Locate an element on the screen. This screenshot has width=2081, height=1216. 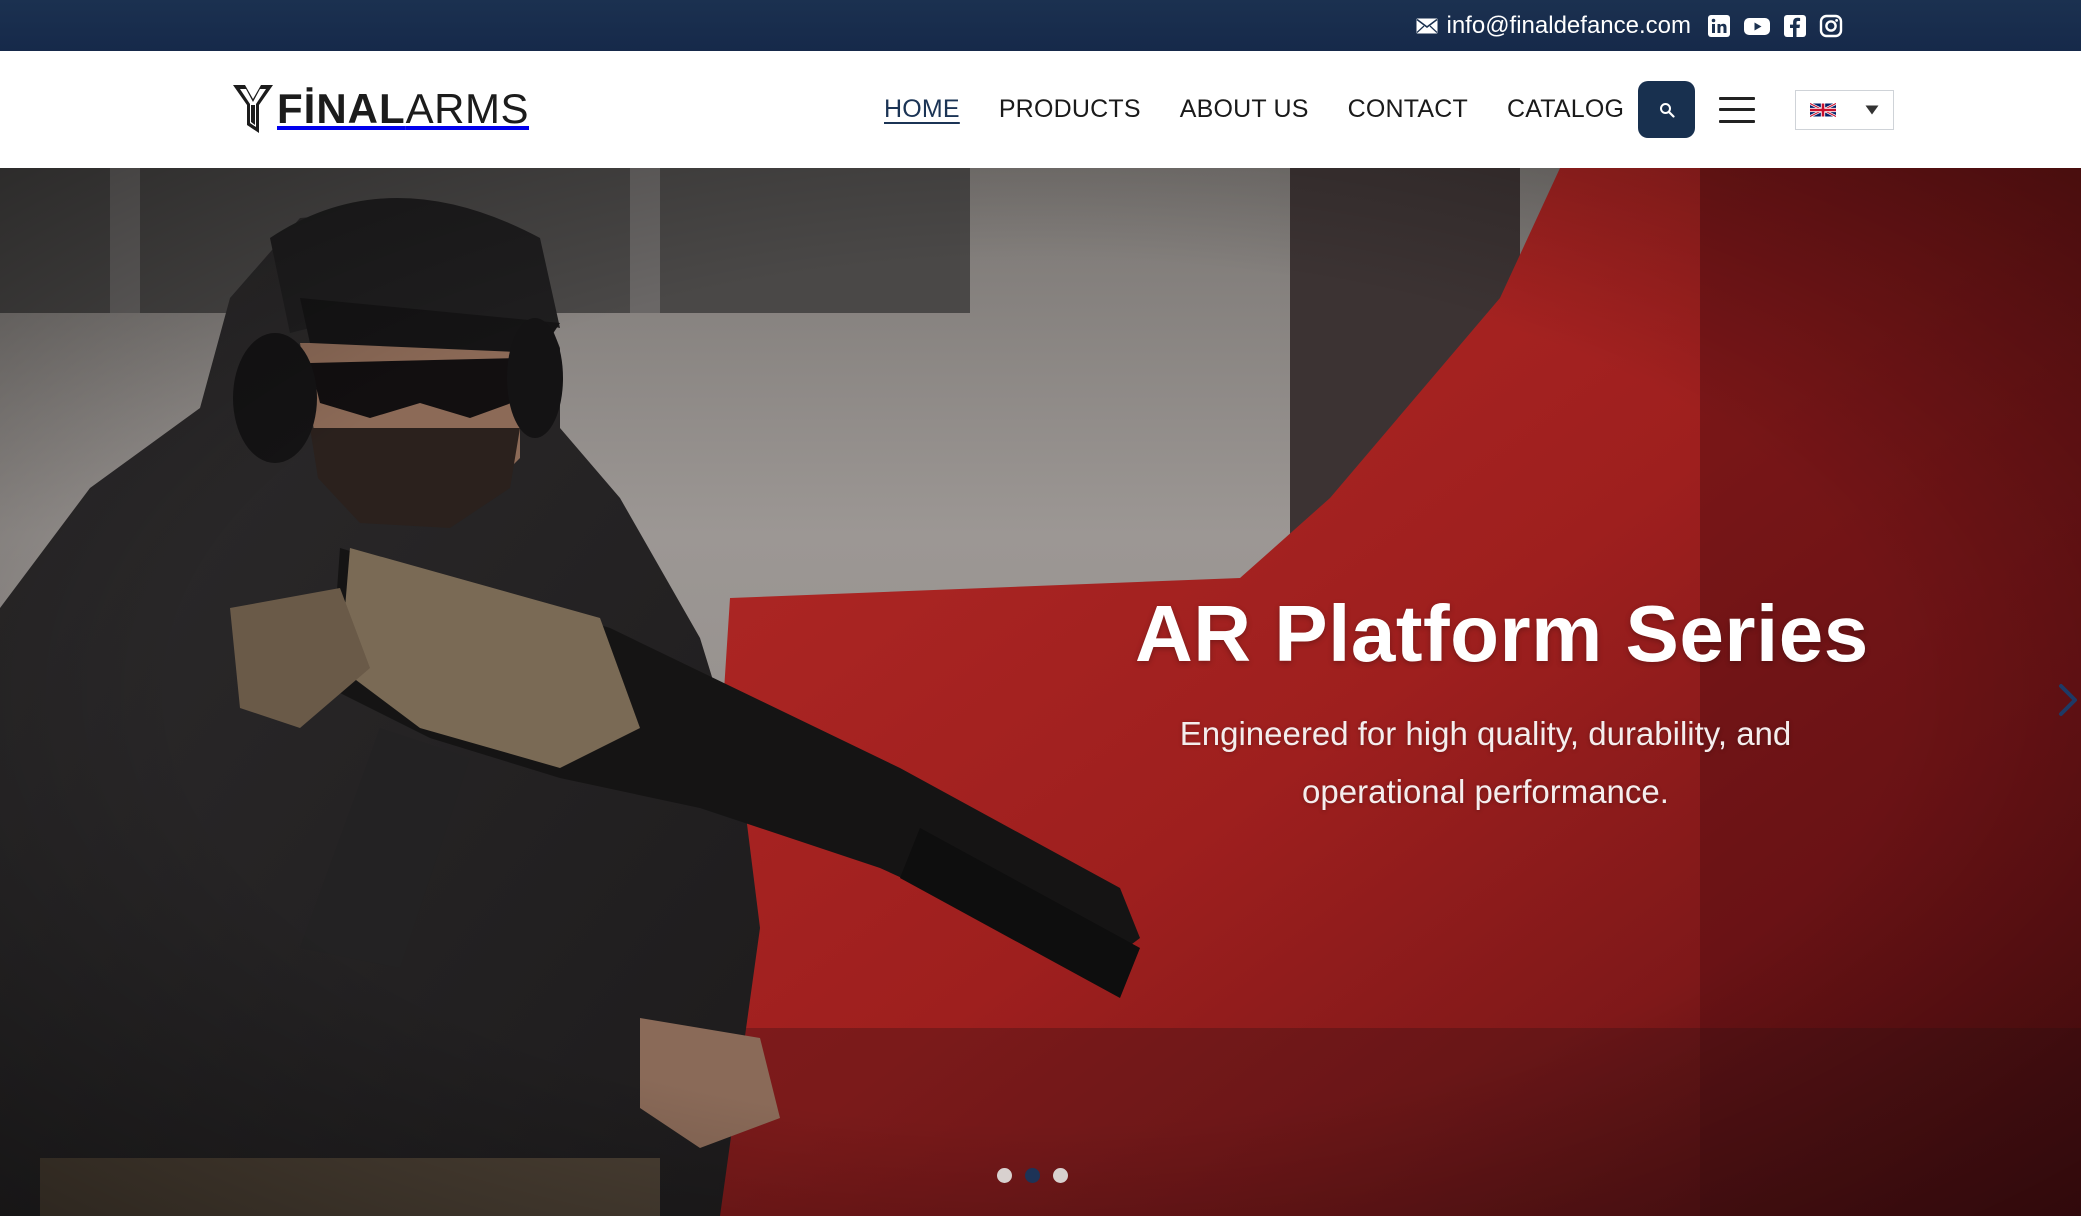
logo-mark-icon is located at coordinates (253, 109).